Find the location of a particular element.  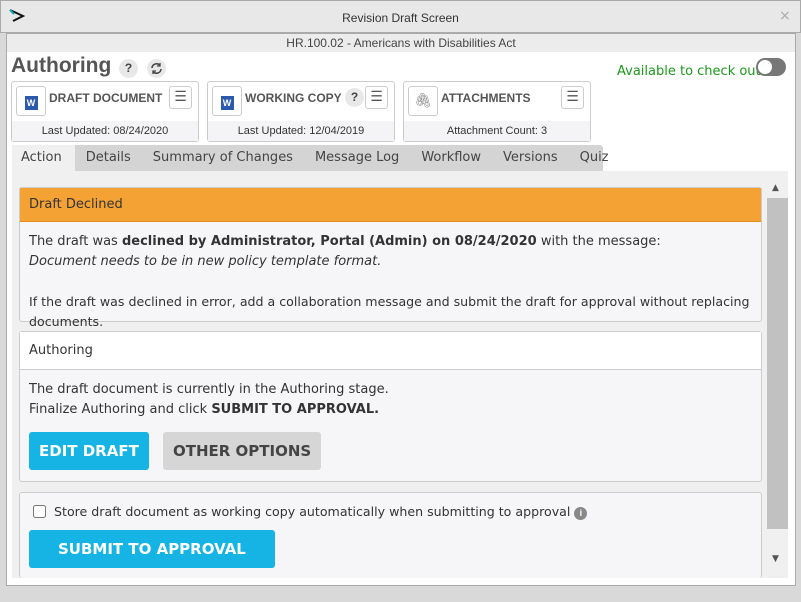

scrollbar-thumb is located at coordinates (777, 363).